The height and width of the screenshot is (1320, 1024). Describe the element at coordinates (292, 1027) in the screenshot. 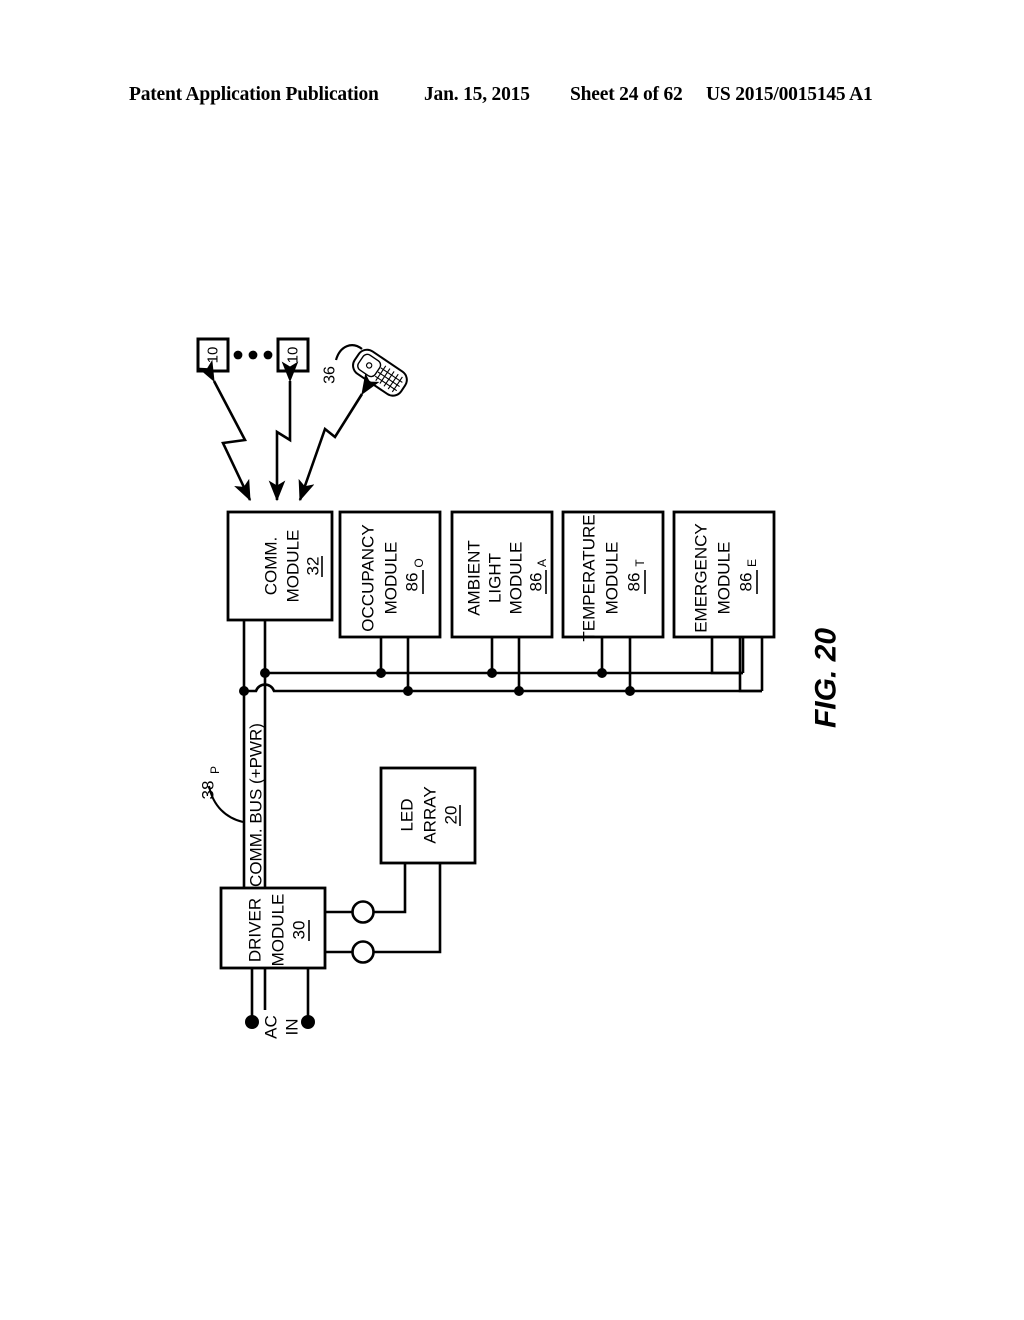

I see `ac-in-line2: IN` at that location.